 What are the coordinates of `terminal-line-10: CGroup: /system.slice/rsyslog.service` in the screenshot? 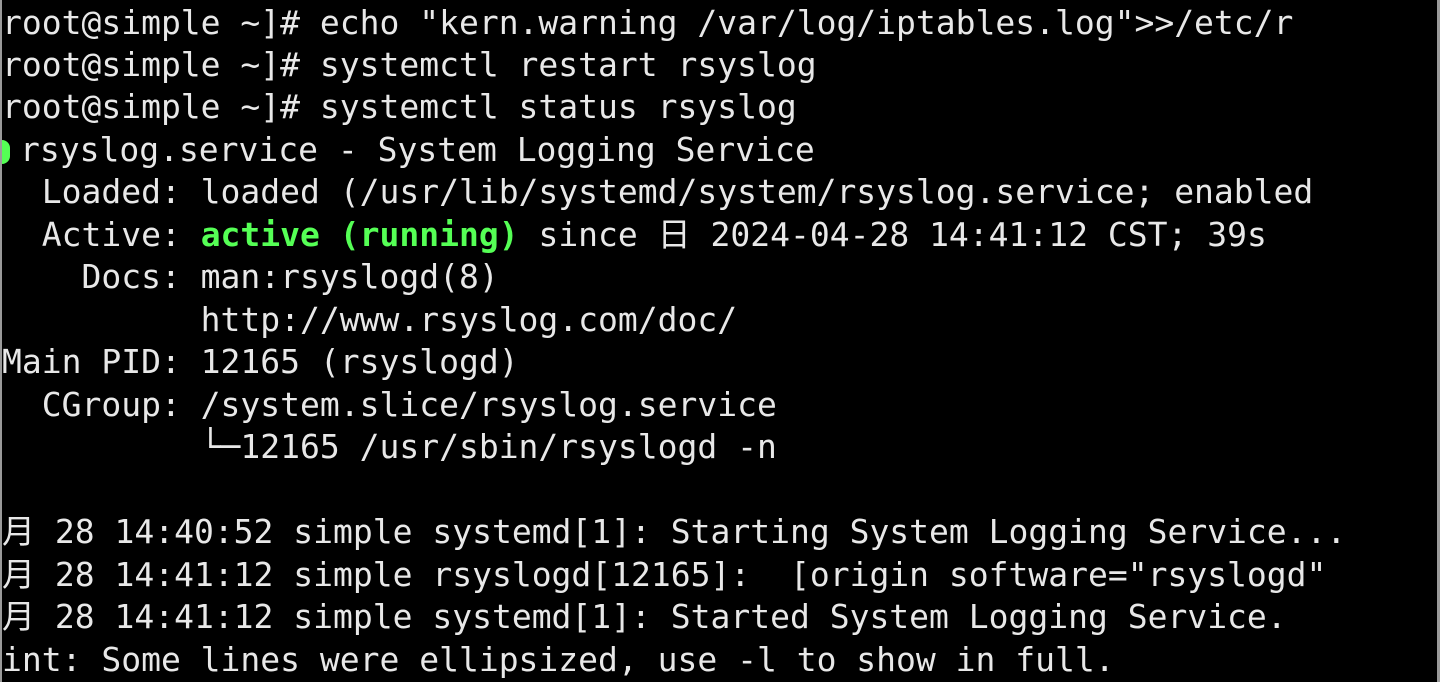 It's located at (389, 404).